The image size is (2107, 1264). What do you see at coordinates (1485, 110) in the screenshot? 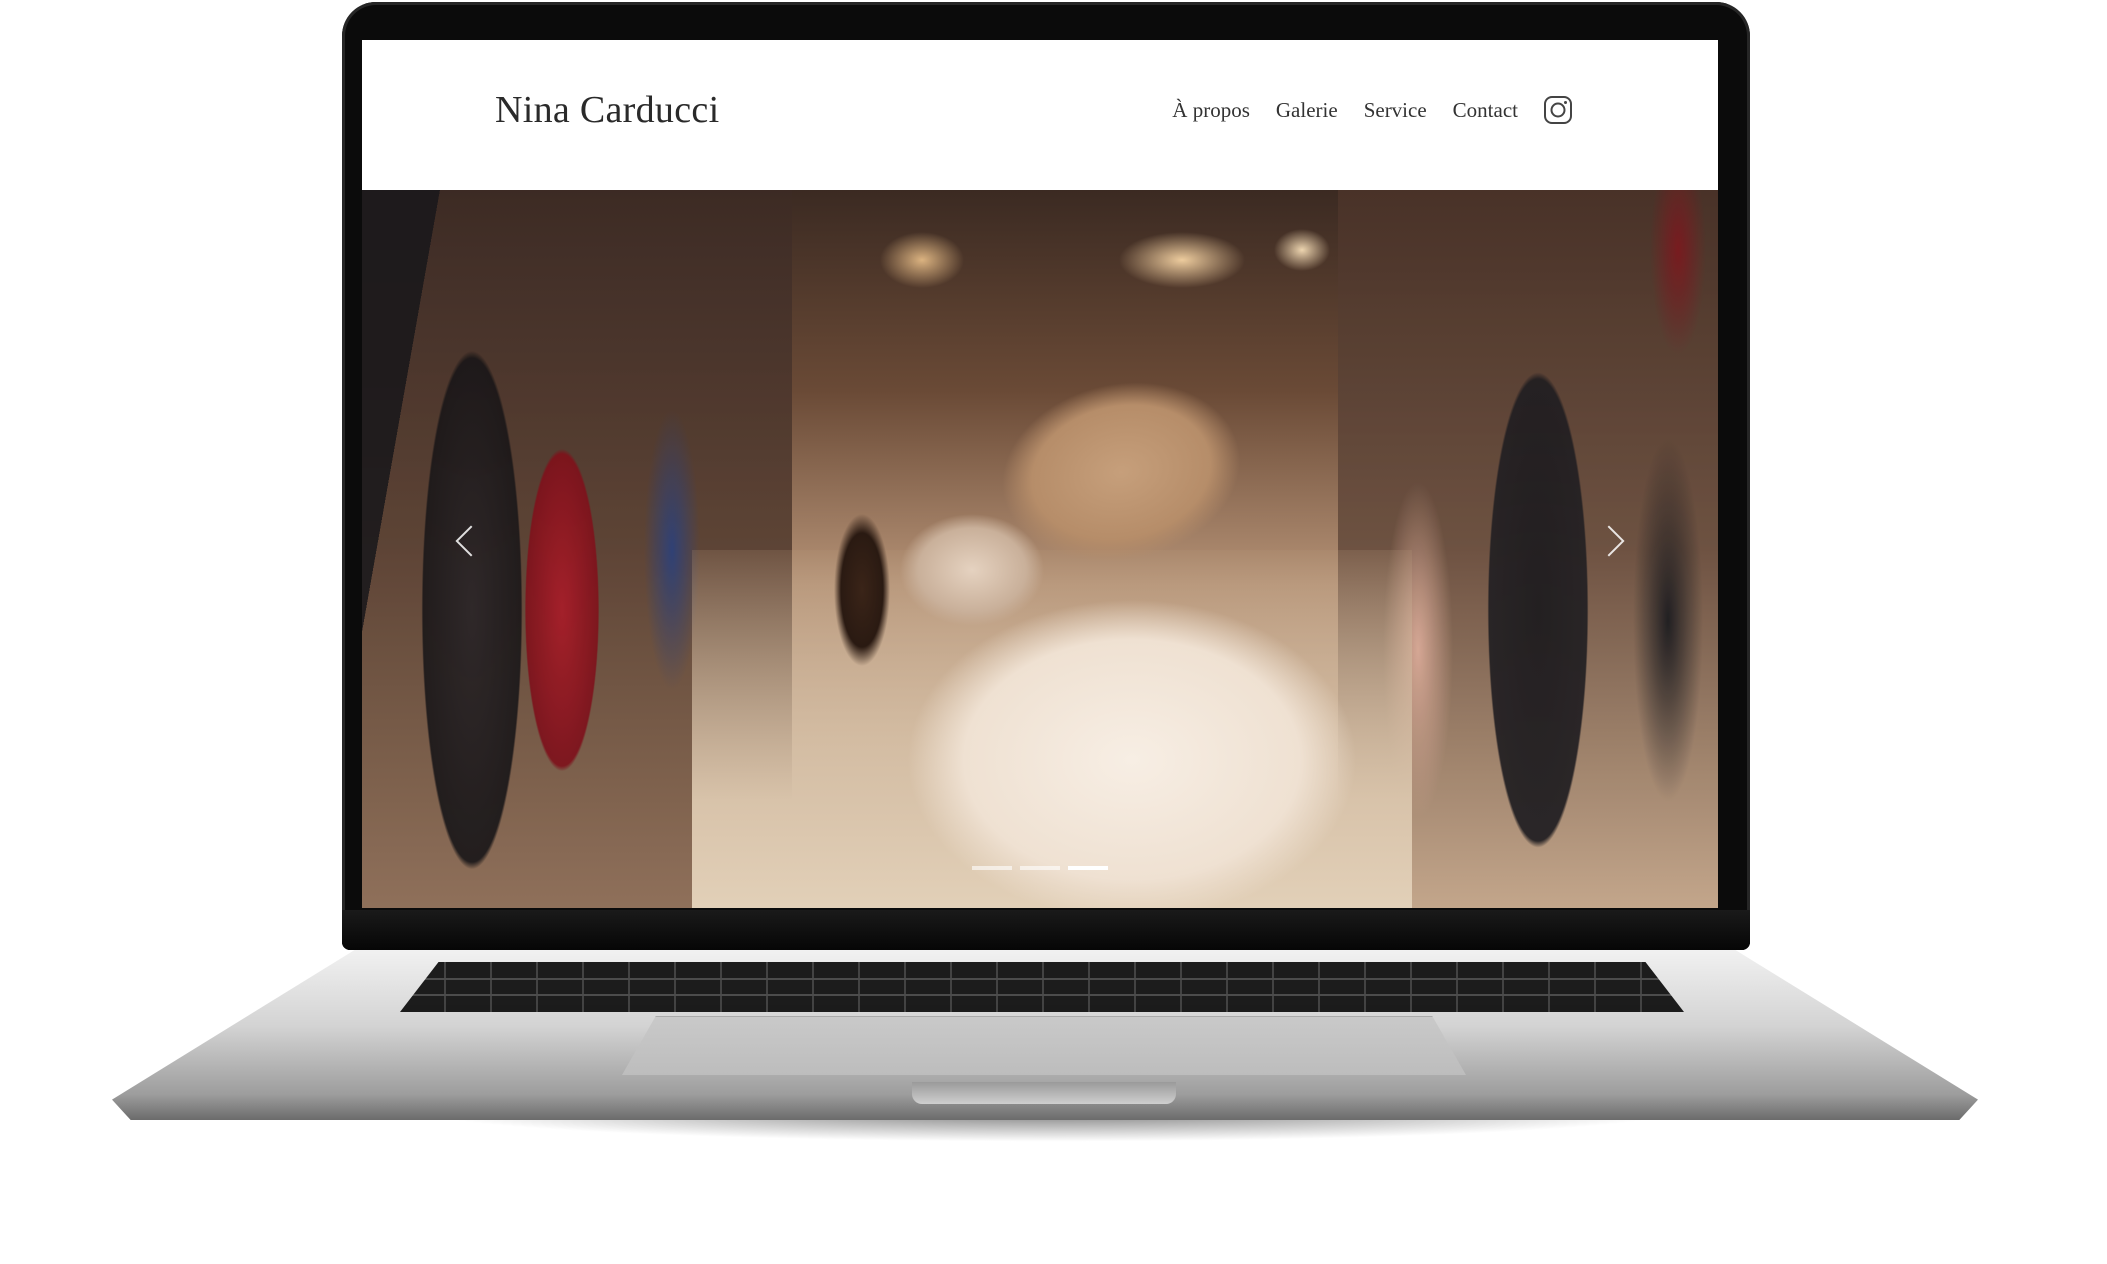
I see `nav-link-contact: Contact` at bounding box center [1485, 110].